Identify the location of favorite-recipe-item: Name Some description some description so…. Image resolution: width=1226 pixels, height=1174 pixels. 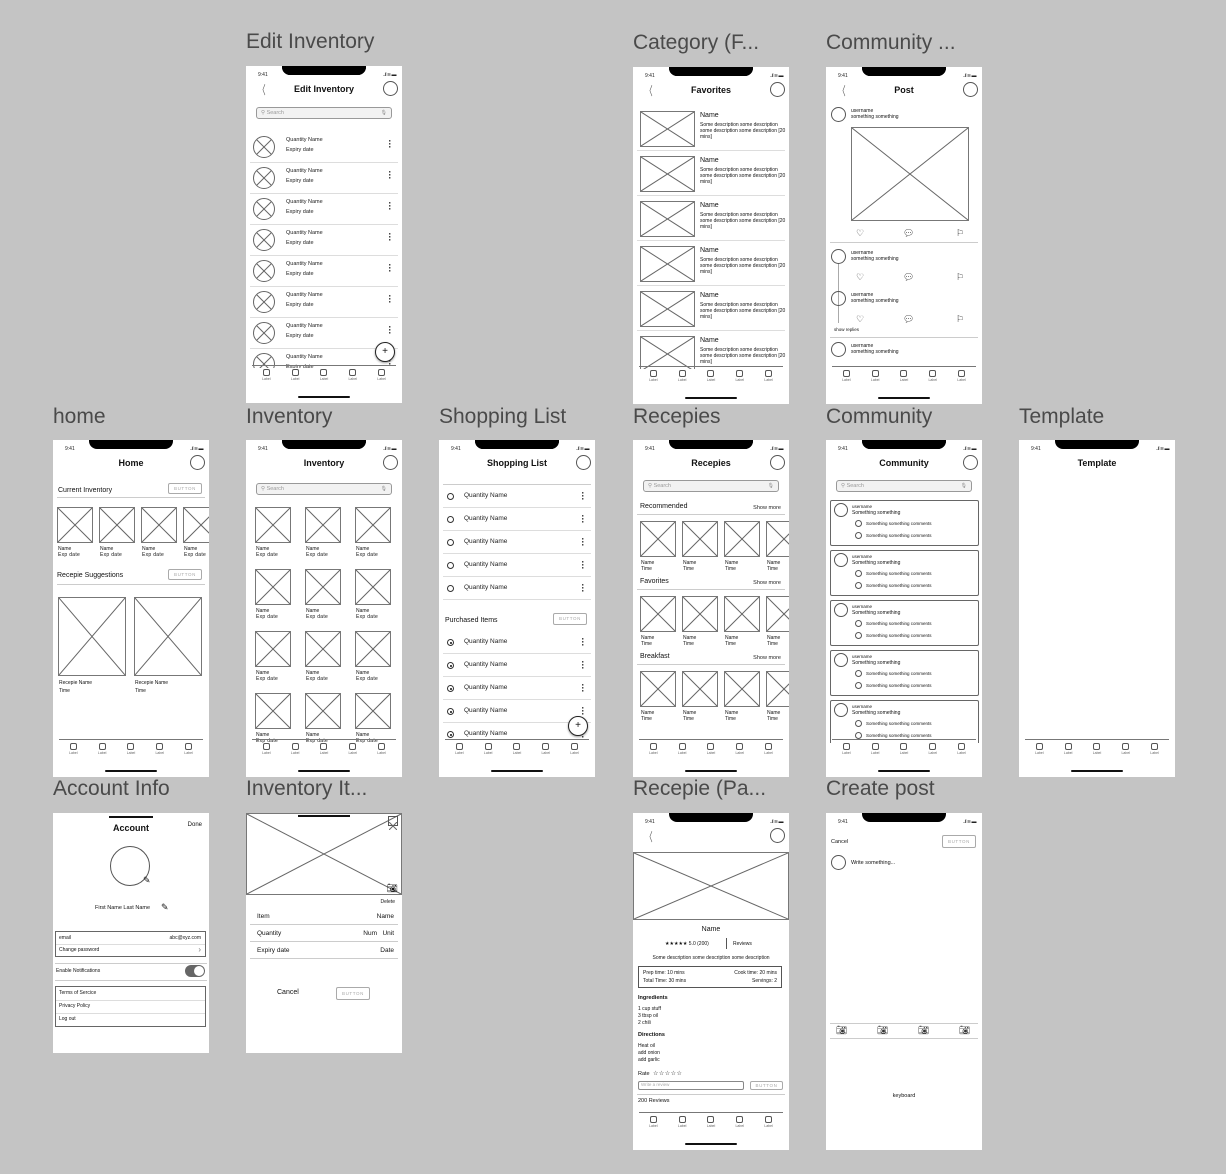
(711, 263).